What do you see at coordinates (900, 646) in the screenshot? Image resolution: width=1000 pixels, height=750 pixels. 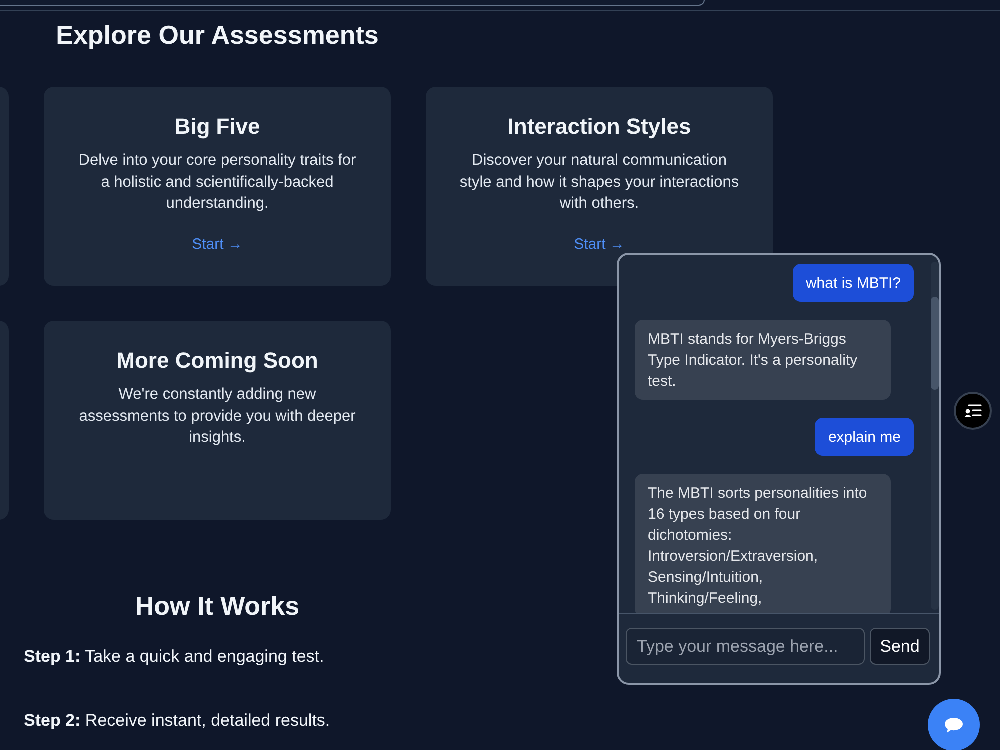 I see `send-button: Send` at bounding box center [900, 646].